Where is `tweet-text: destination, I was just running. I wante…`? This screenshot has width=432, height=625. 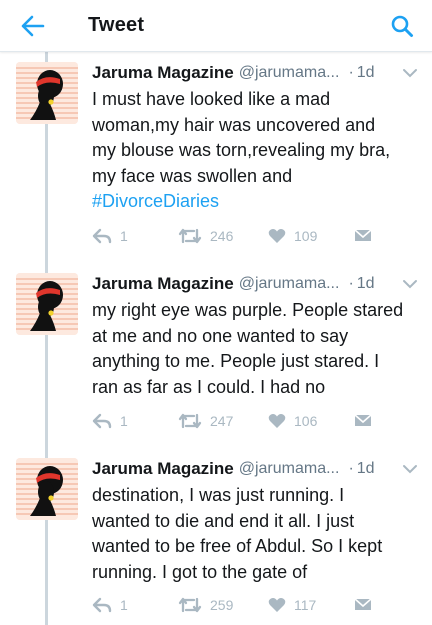 tweet-text: destination, I was just running. I wante… is located at coordinates (257, 534).